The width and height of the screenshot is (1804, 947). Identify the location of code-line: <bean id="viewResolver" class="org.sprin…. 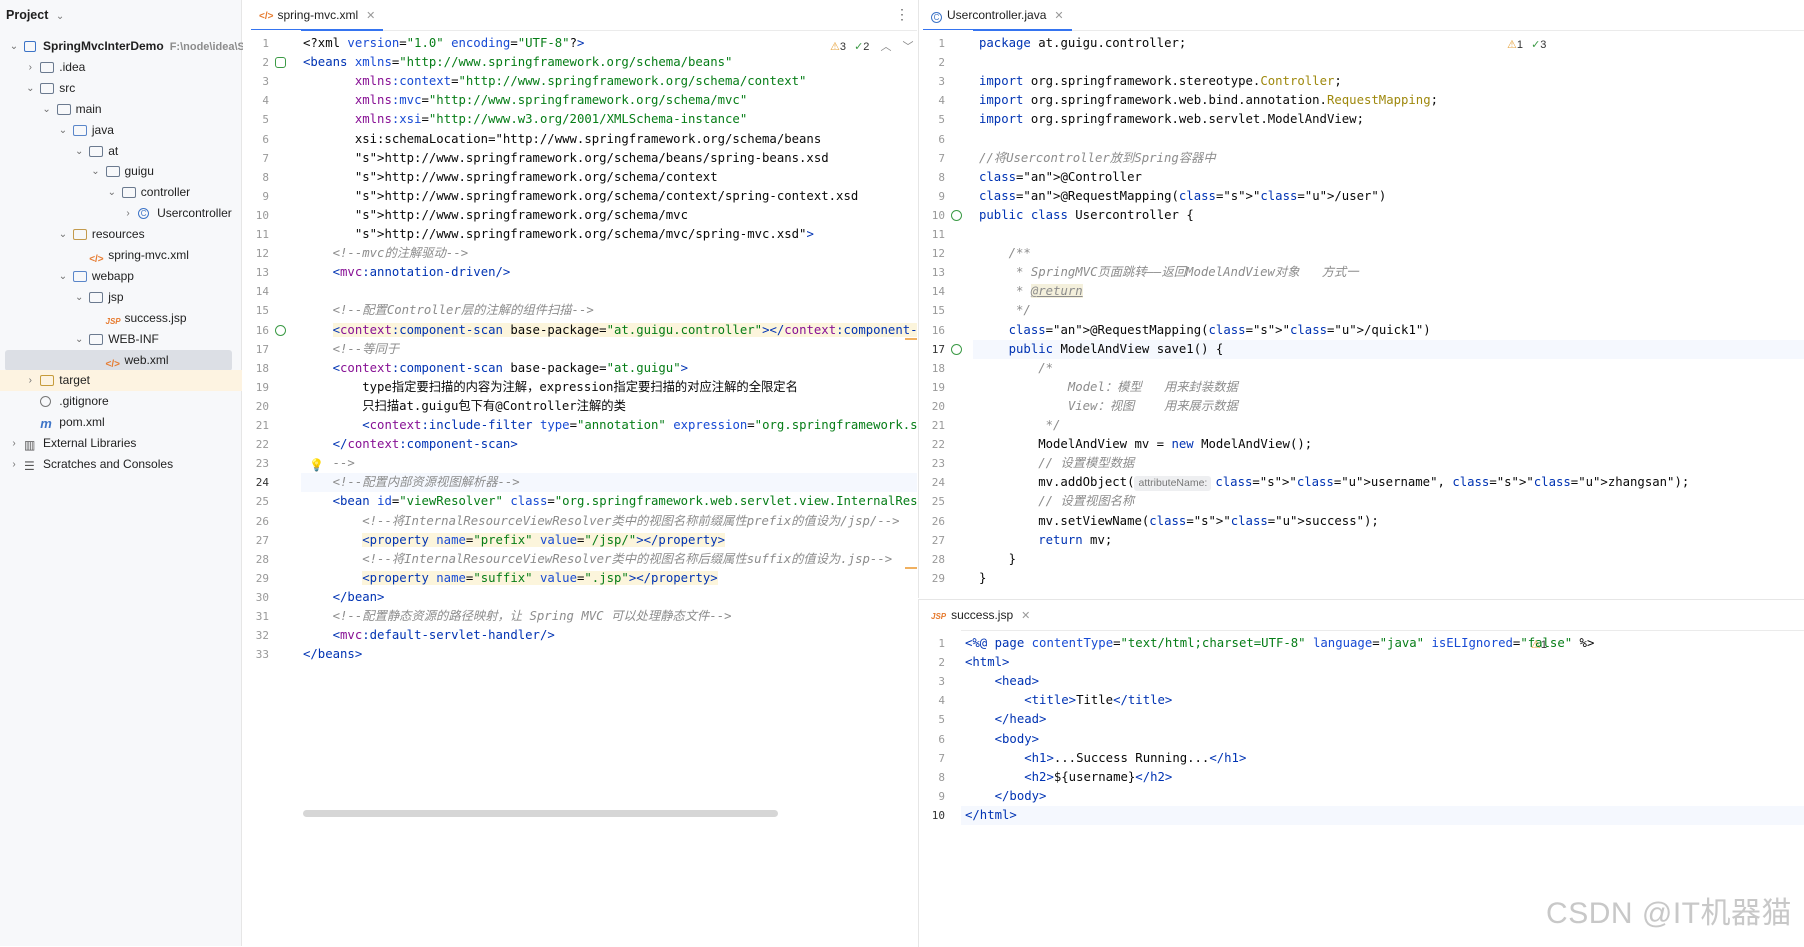
(610, 501).